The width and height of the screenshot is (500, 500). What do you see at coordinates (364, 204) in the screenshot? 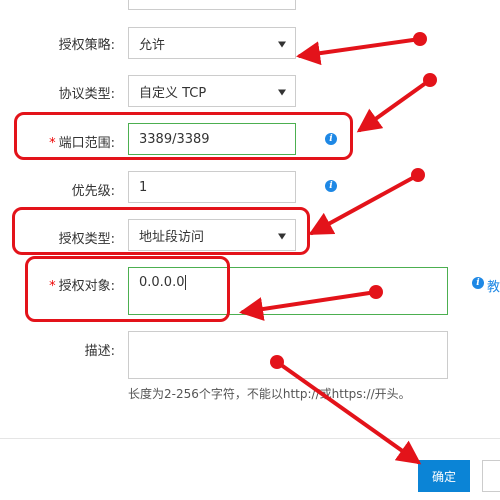
I see `arrow-to-auth-type` at bounding box center [364, 204].